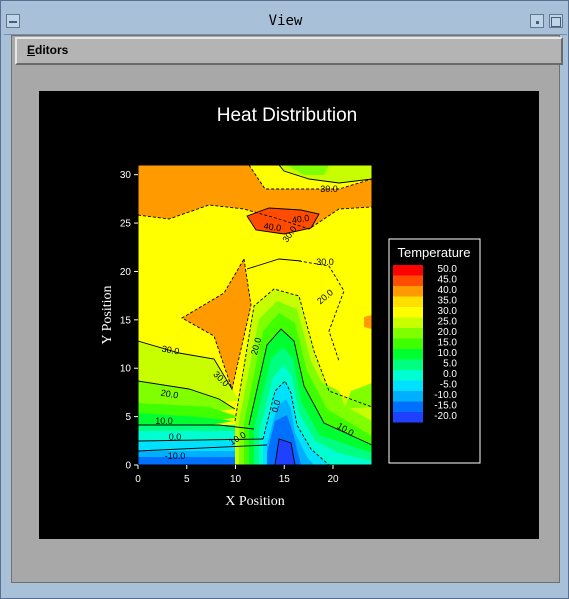 The height and width of the screenshot is (599, 569). I want to click on menu-bar: Editors, so click(289, 51).